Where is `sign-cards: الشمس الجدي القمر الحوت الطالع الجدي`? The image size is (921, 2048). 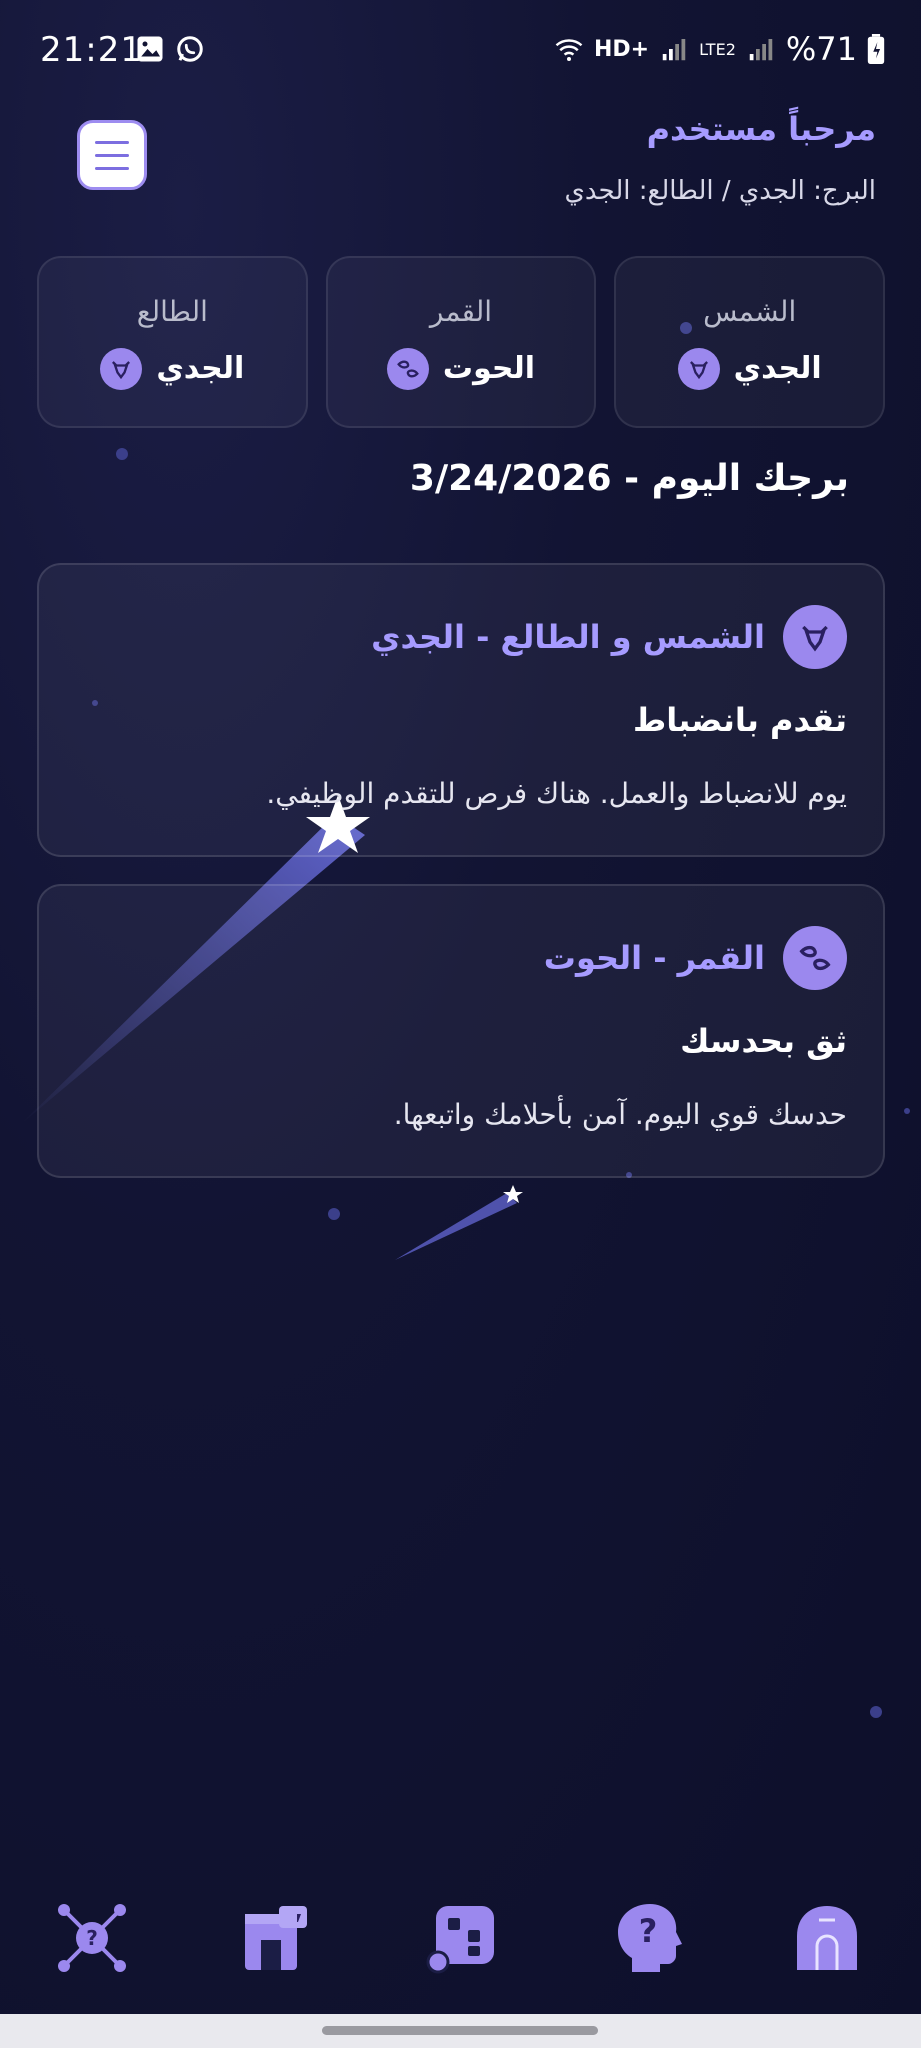 sign-cards: الشمس الجدي القمر الحوت الطالع الجدي is located at coordinates (460, 342).